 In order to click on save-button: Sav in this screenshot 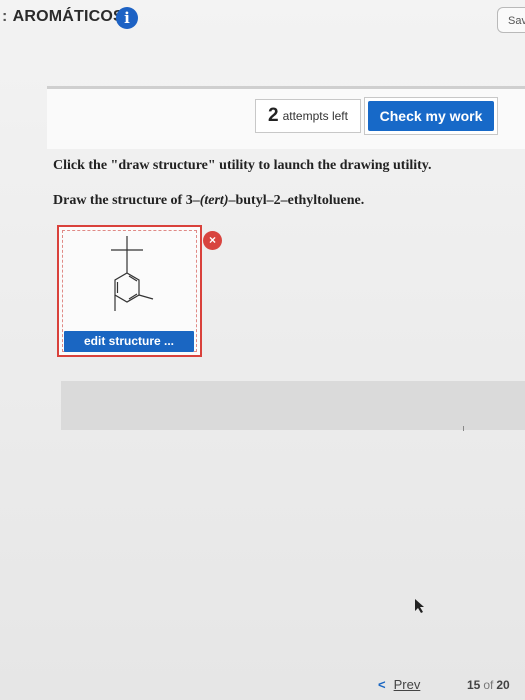, I will do `click(511, 20)`.